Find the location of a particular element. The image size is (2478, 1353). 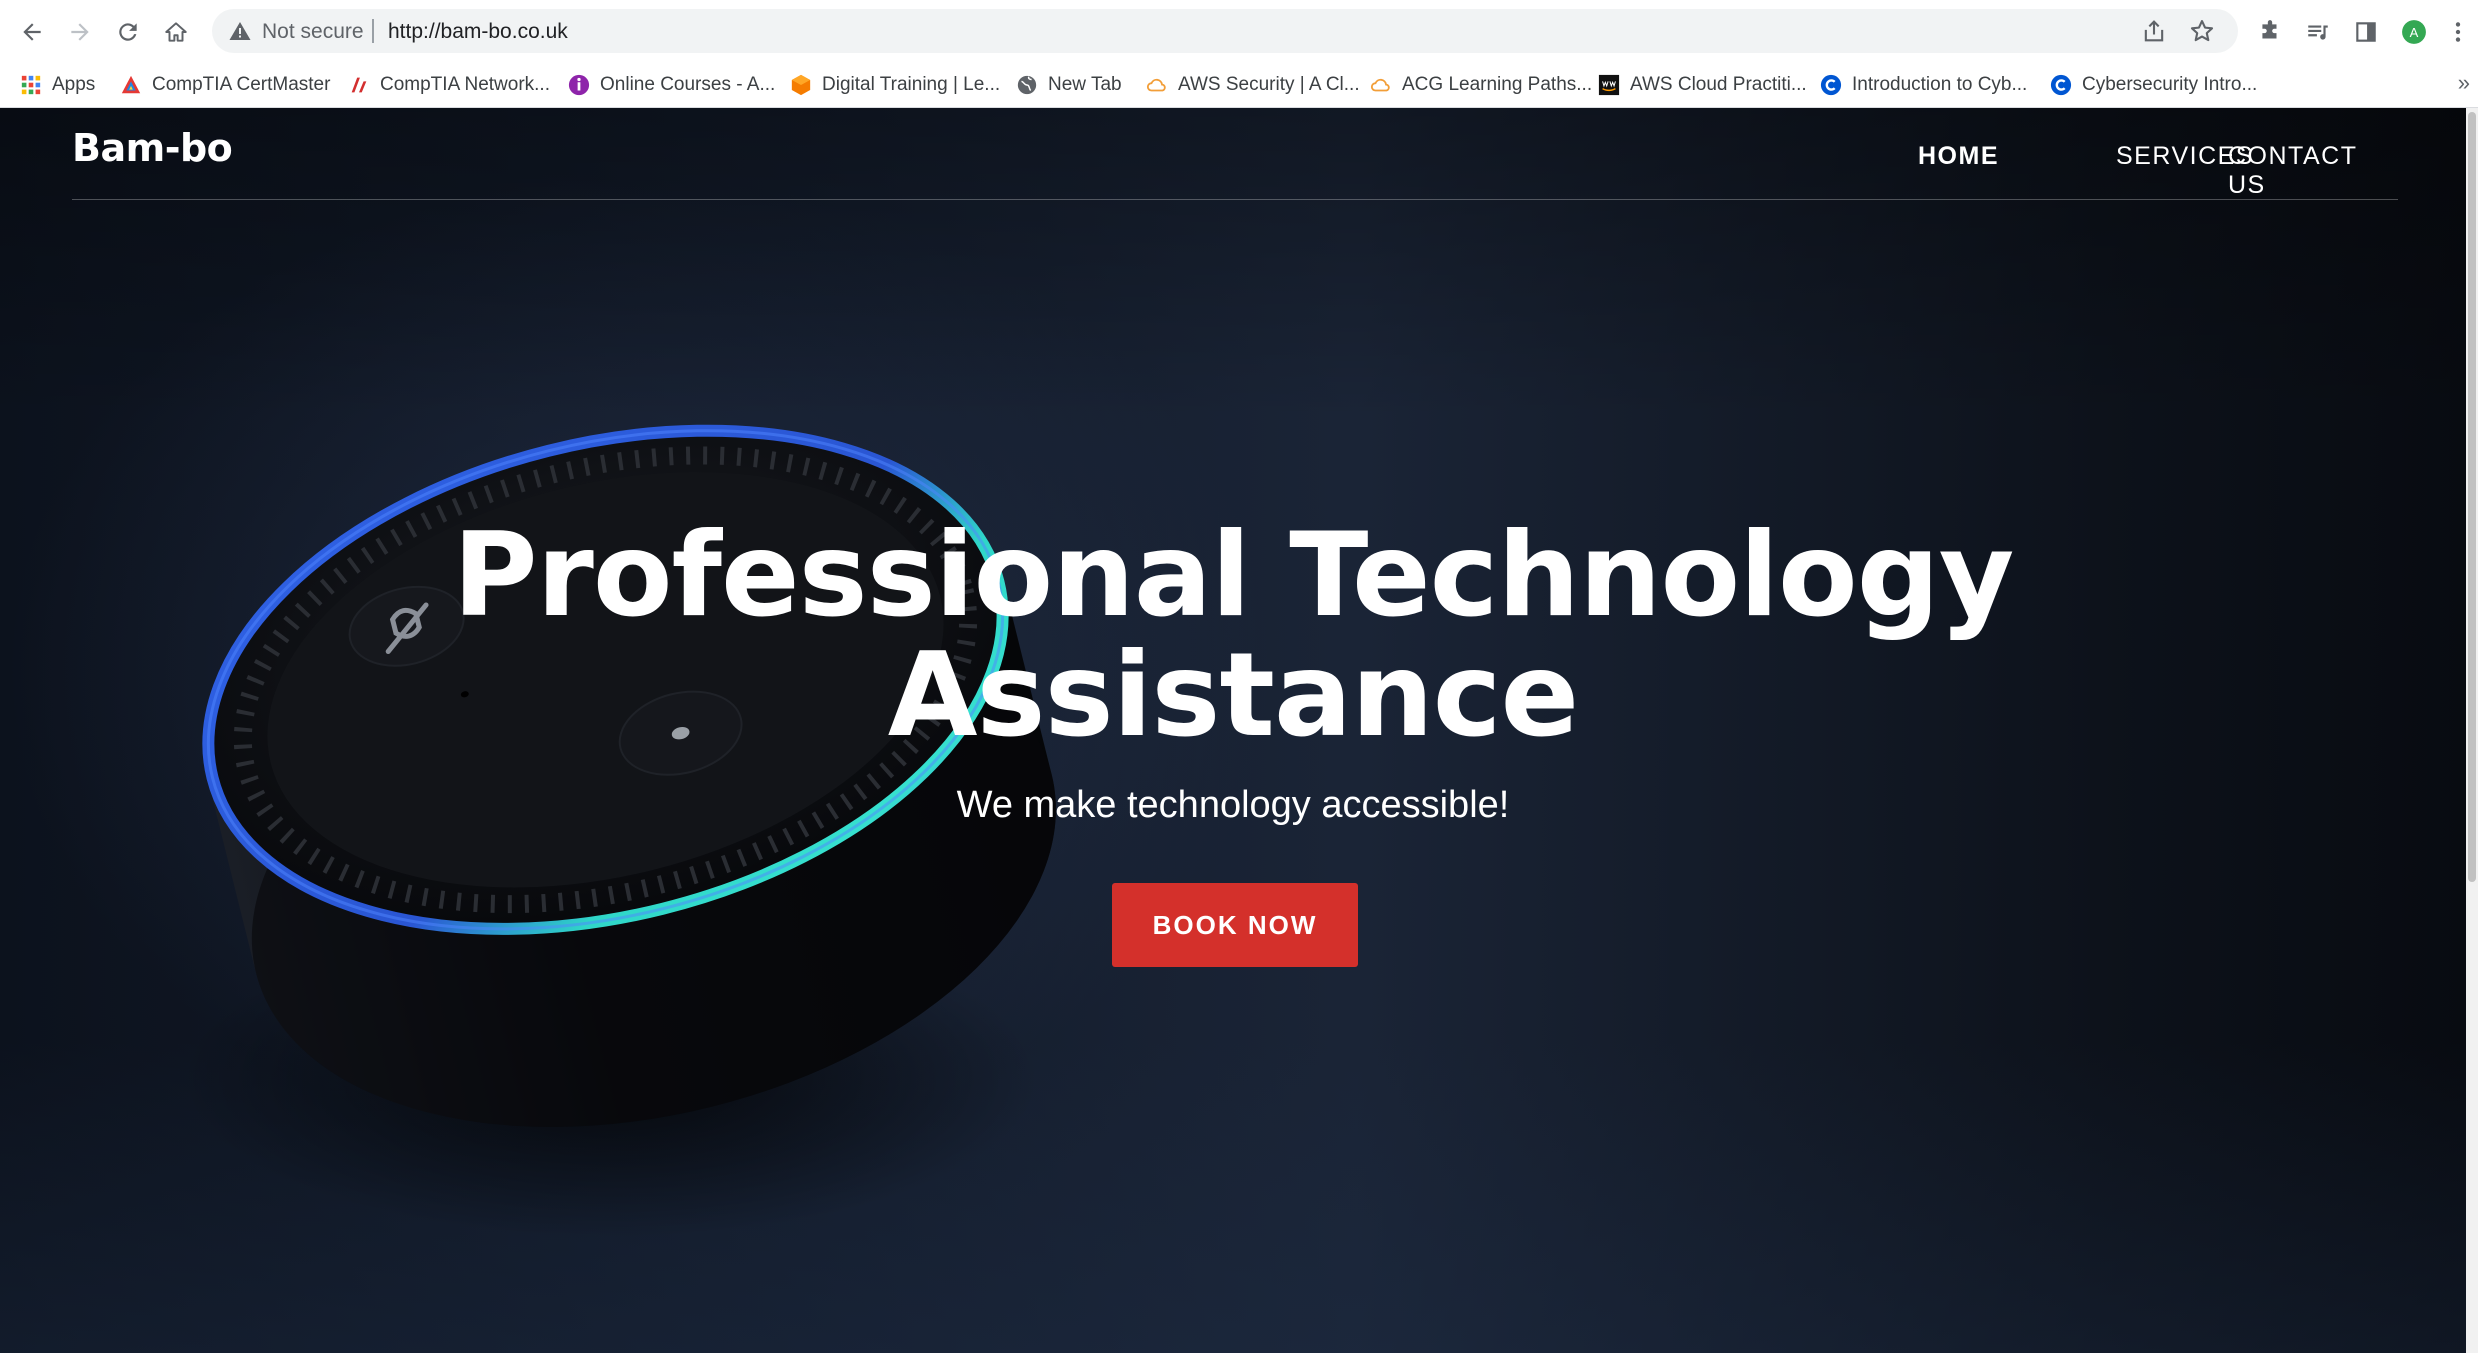

reload-button is located at coordinates (128, 32).